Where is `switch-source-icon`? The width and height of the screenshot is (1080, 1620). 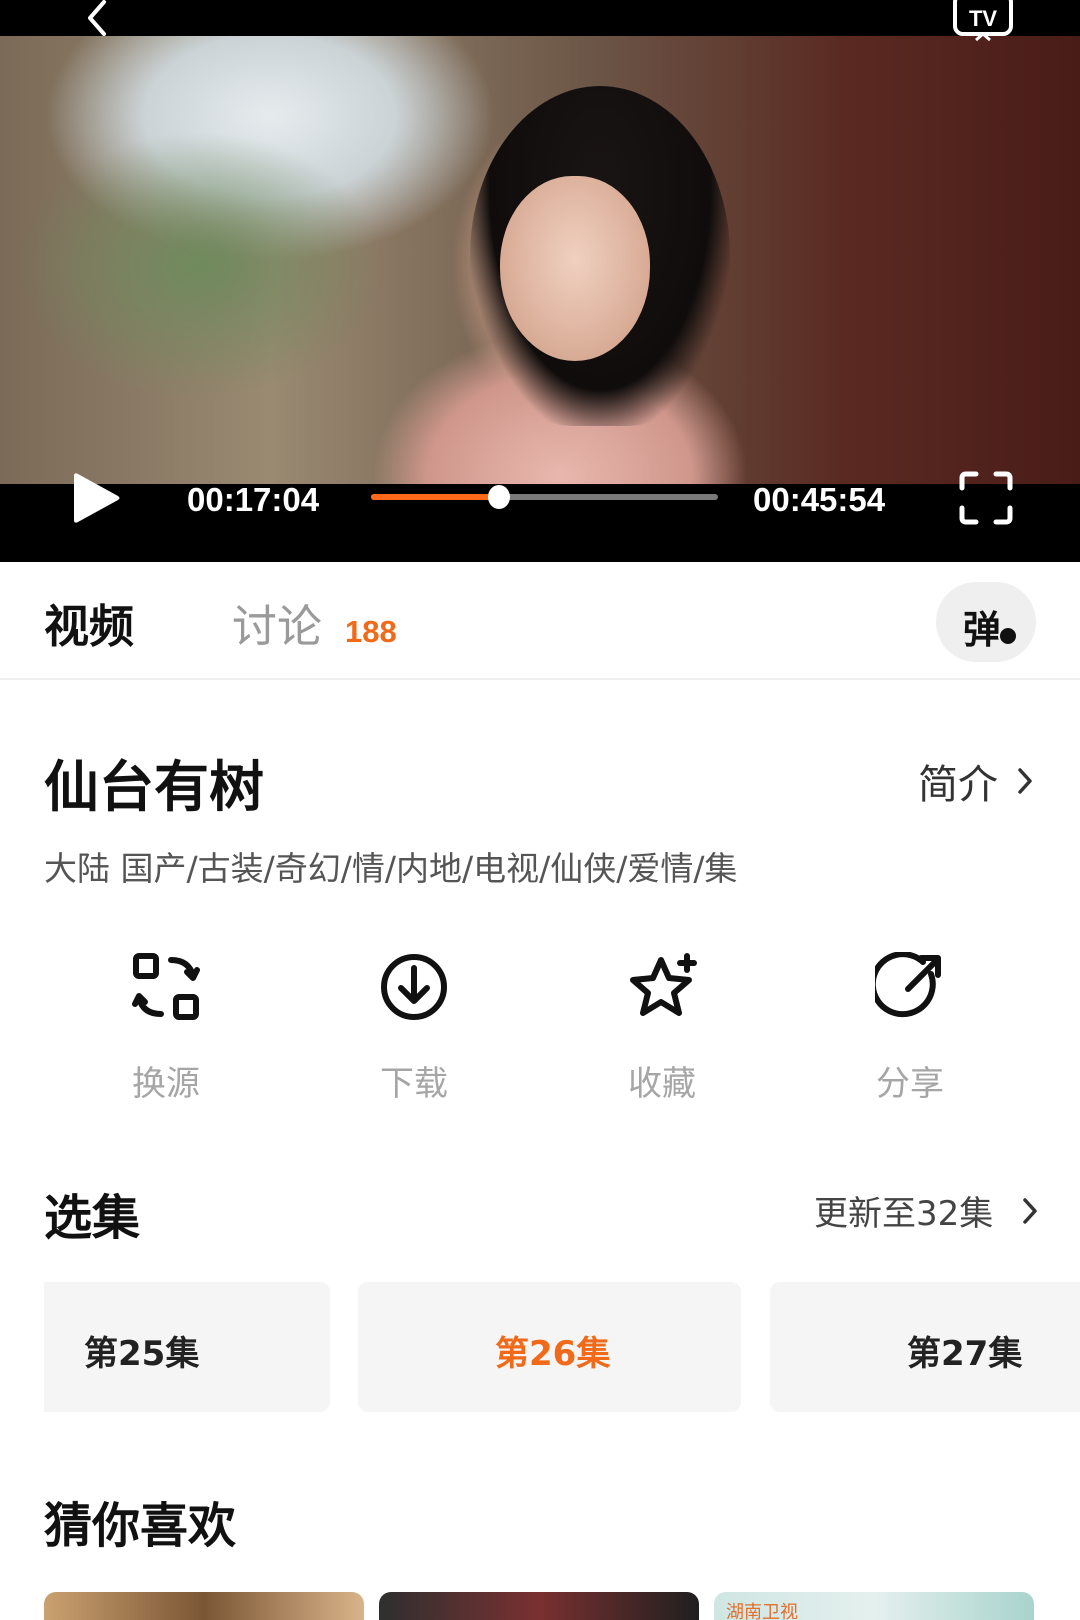 switch-source-icon is located at coordinates (166, 986).